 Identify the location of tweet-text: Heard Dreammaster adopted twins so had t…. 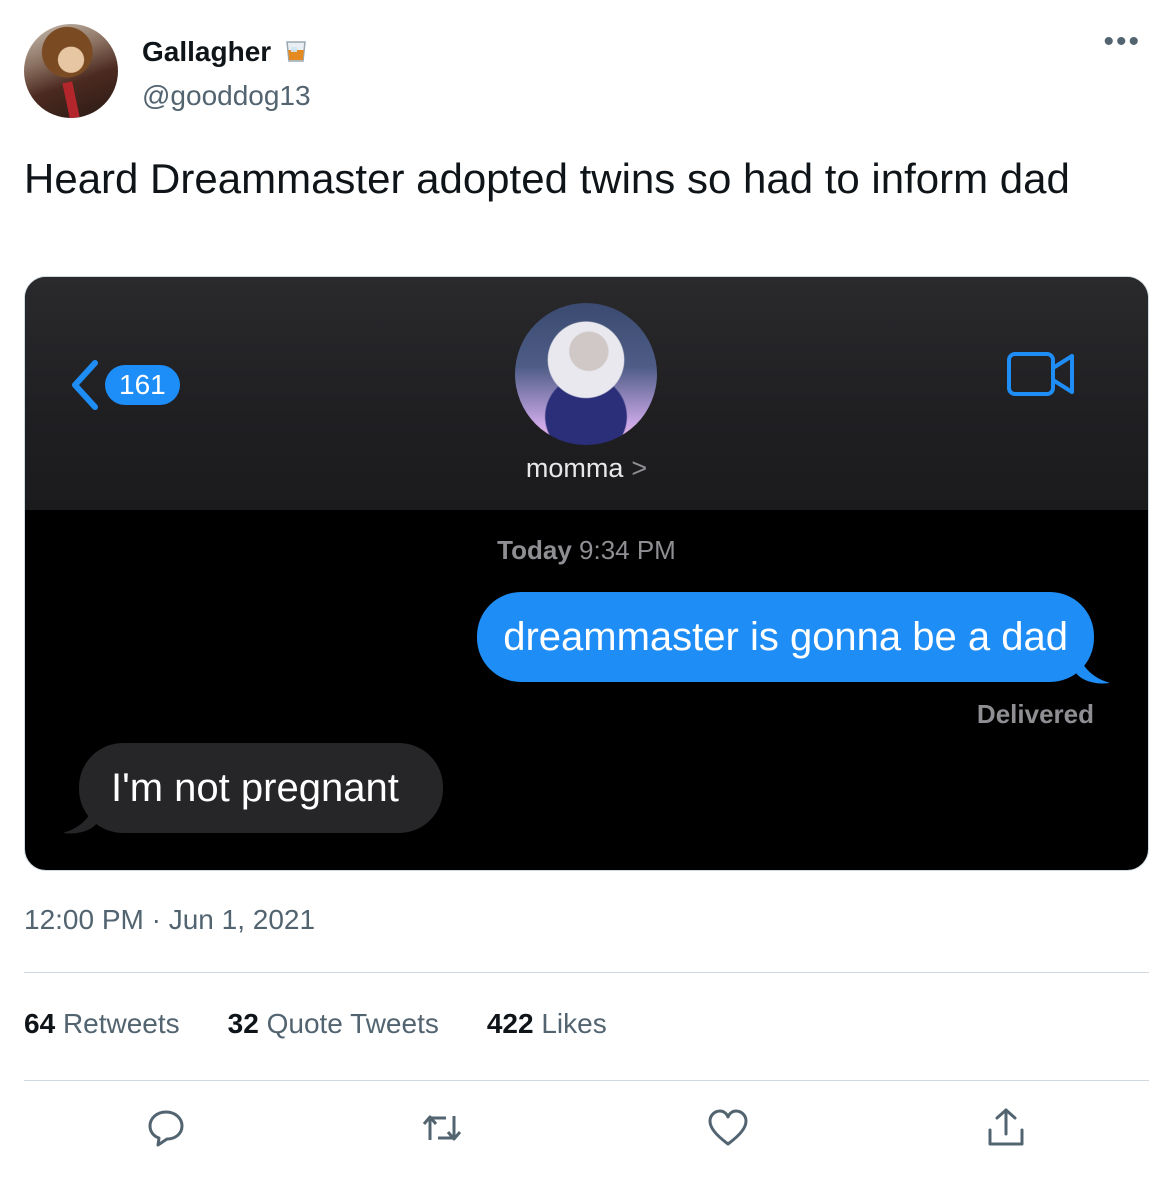
(547, 178).